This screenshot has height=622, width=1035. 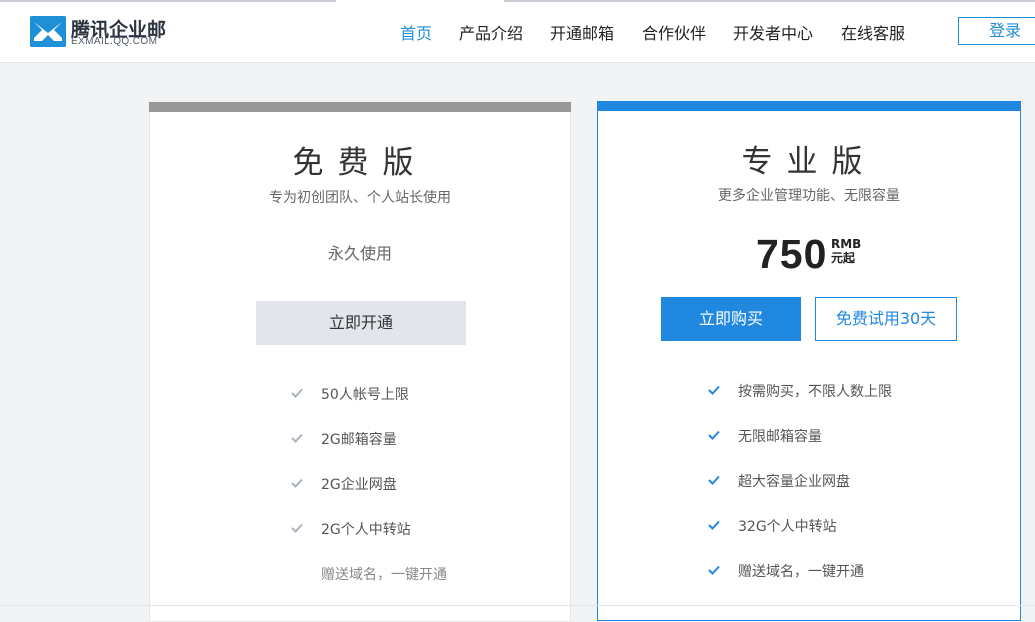 I want to click on free-plan-duration: 永久使用, so click(x=359, y=253).